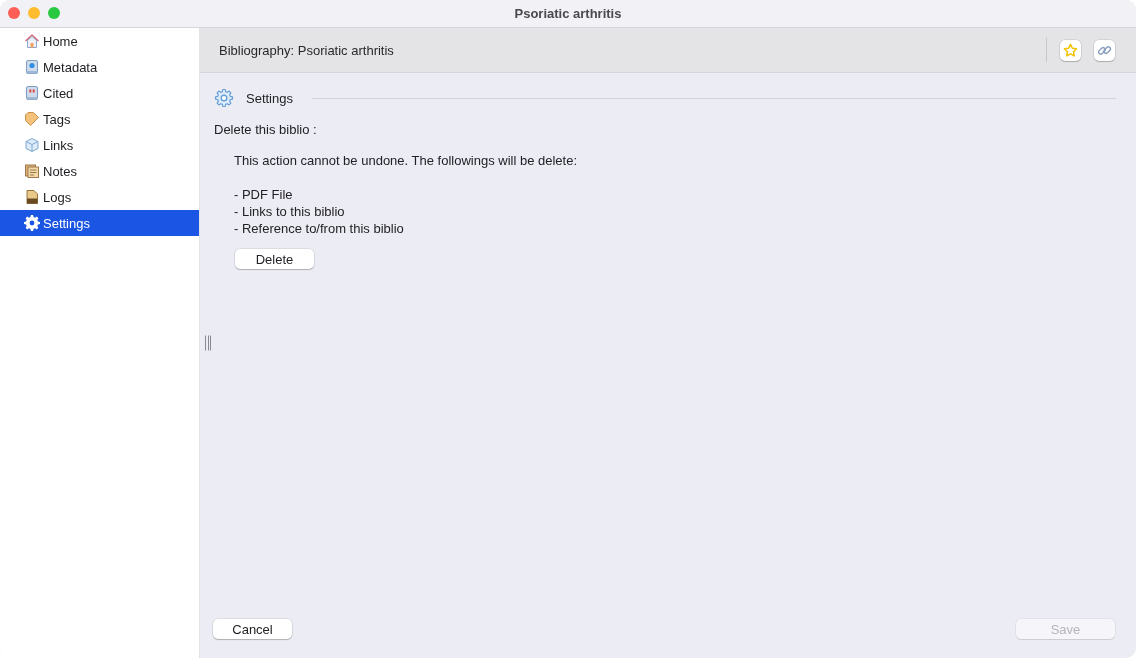  Describe the element at coordinates (406, 161) in the screenshot. I see `warning-text: This action cannot be undone. The followings will be delete:` at that location.